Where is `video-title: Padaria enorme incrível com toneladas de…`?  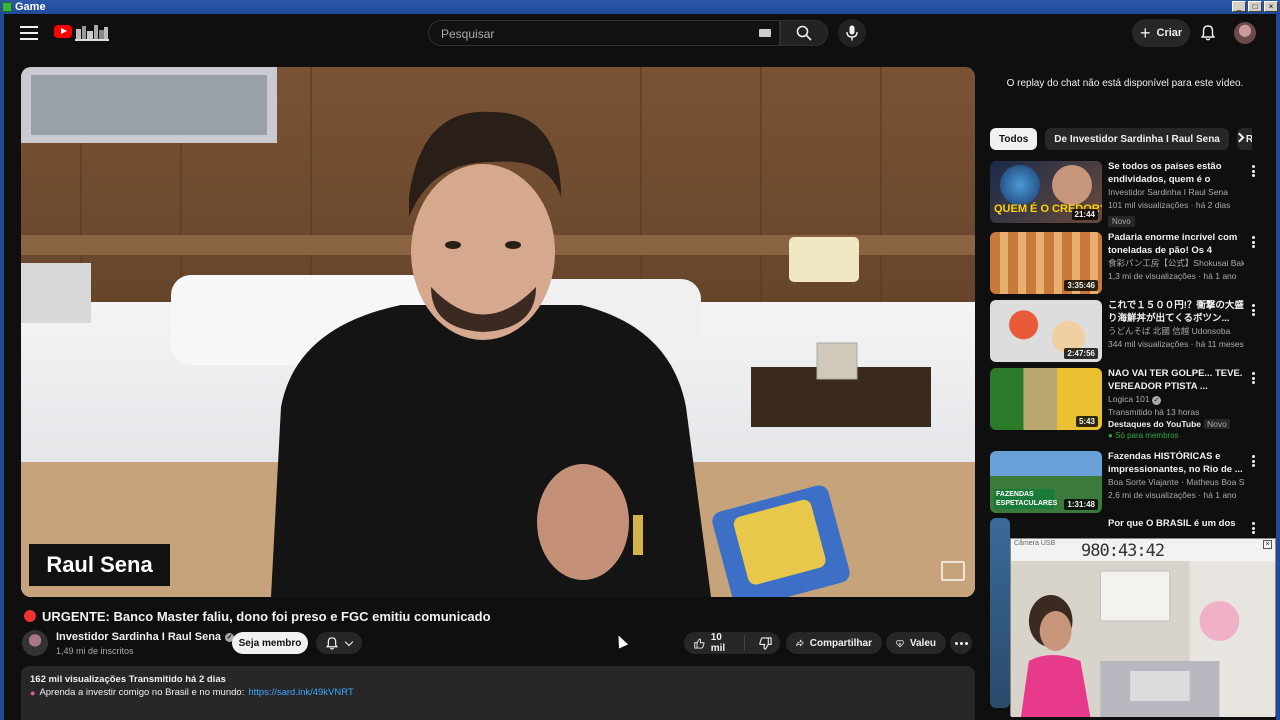 video-title: Padaria enorme incrível com toneladas de… is located at coordinates (1176, 244).